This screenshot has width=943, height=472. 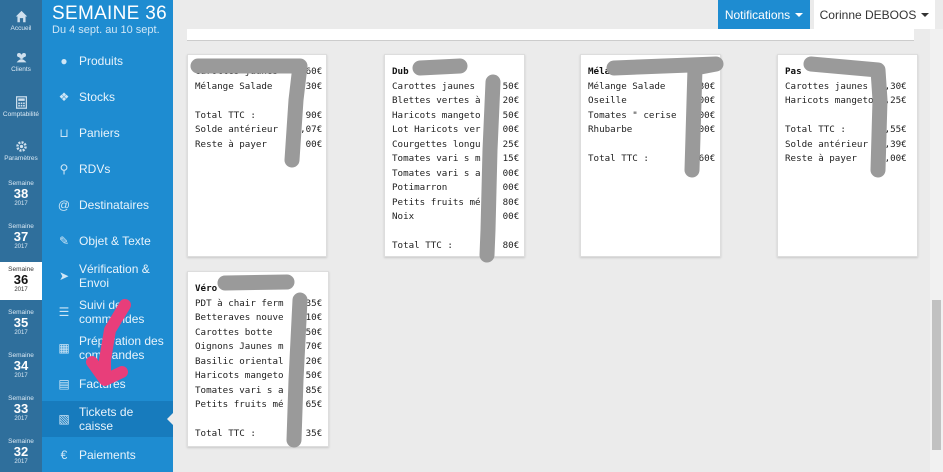 What do you see at coordinates (64, 348) in the screenshot?
I see `map-icon: ▦` at bounding box center [64, 348].